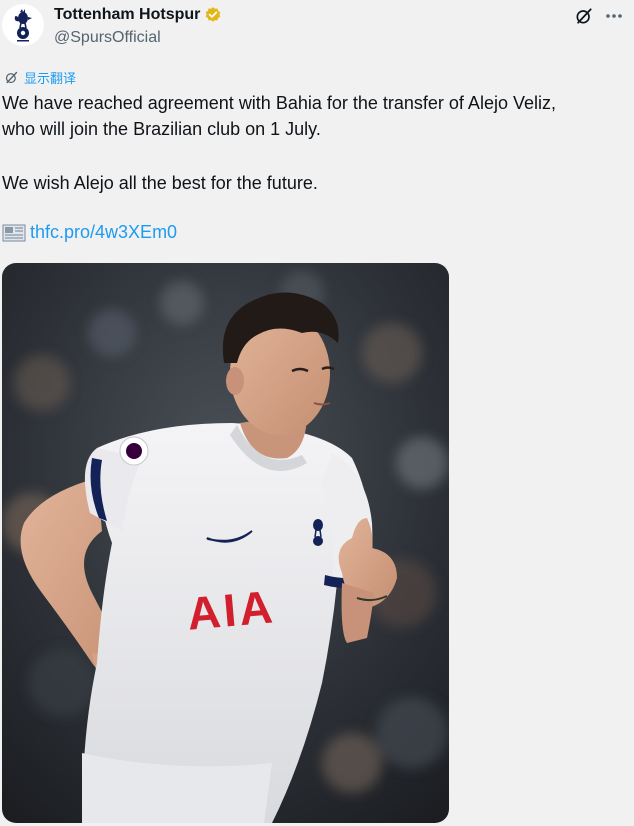  What do you see at coordinates (213, 15) in the screenshot?
I see `verified-badge-icon` at bounding box center [213, 15].